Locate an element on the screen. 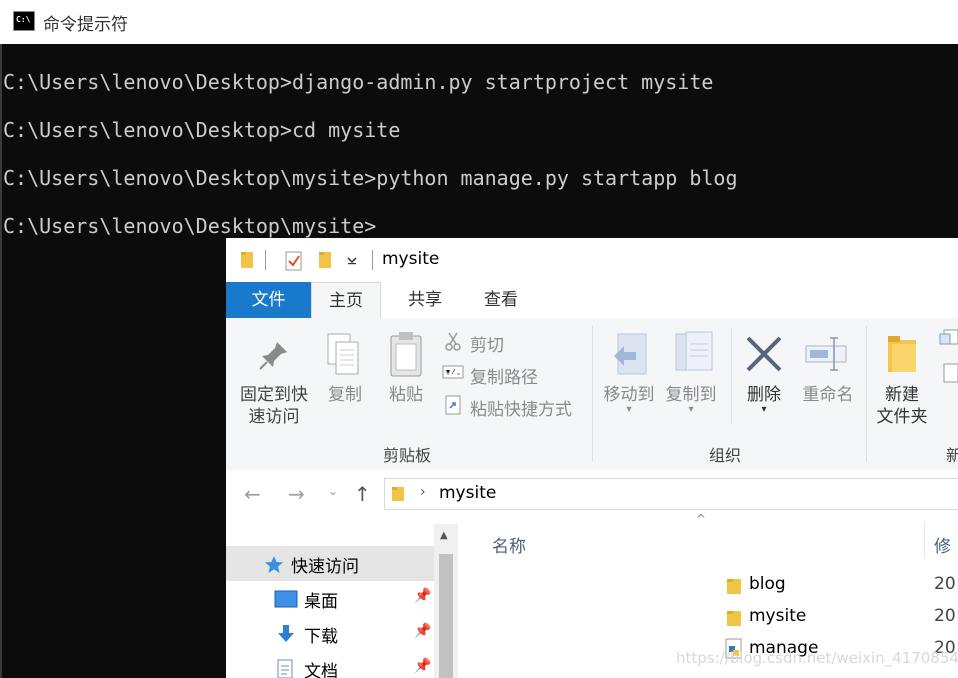 This screenshot has width=958, height=678. column-header-name: 名称 is located at coordinates (509, 544).